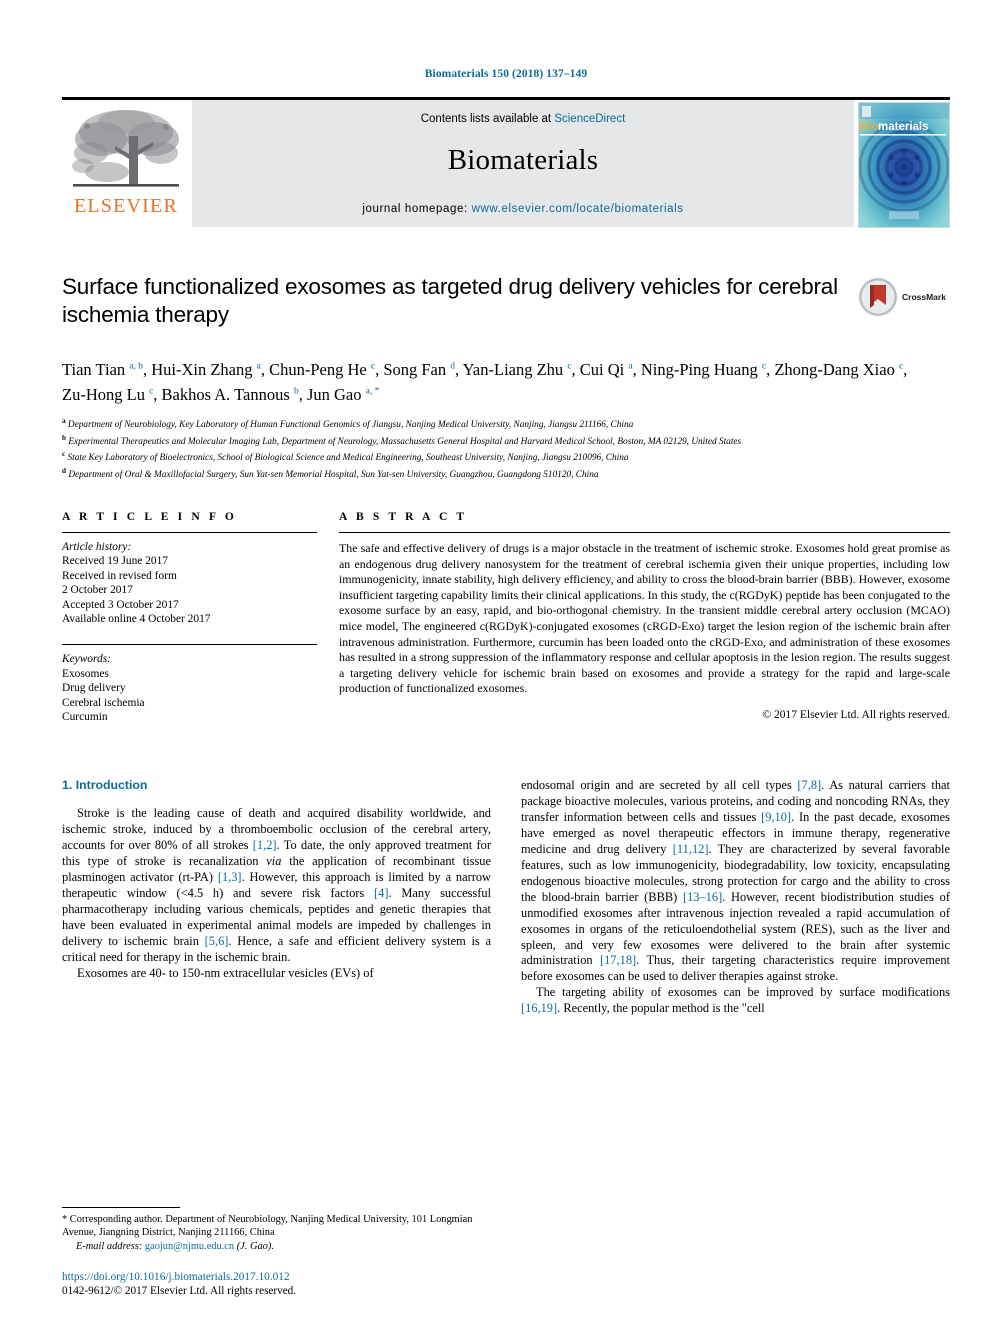  What do you see at coordinates (103, 702) in the screenshot?
I see `keyword-item: Cerebral ischemia` at bounding box center [103, 702].